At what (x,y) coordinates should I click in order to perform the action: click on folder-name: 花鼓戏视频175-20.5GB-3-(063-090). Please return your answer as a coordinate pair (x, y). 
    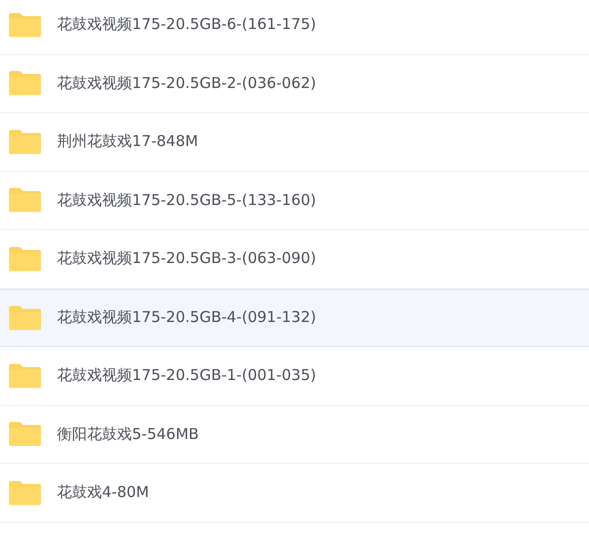
    Looking at the image, I should click on (186, 258).